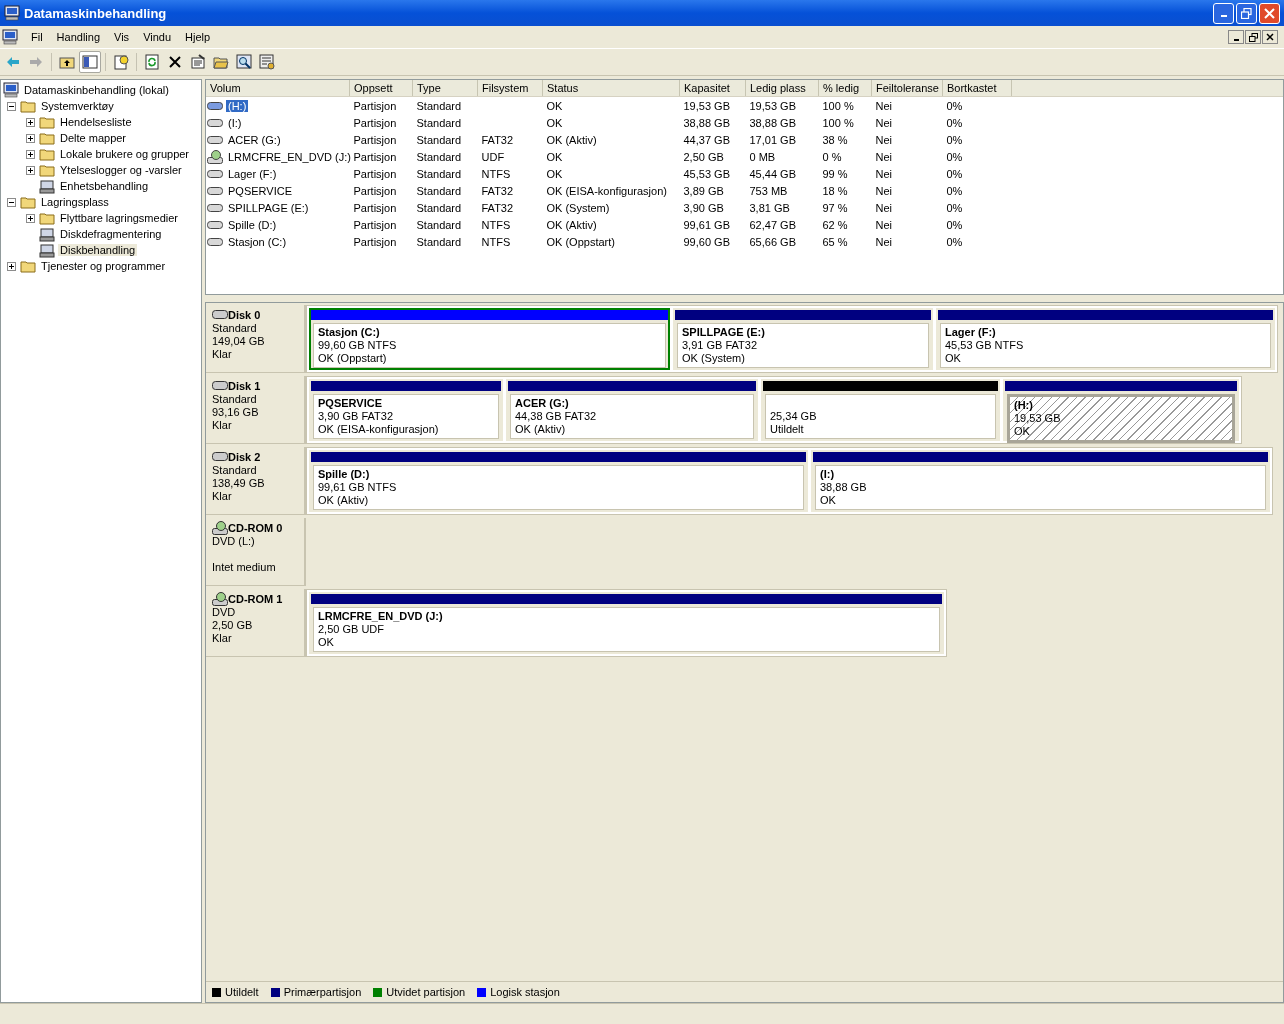  I want to click on table-cell-text: FAT32, so click(497, 140).